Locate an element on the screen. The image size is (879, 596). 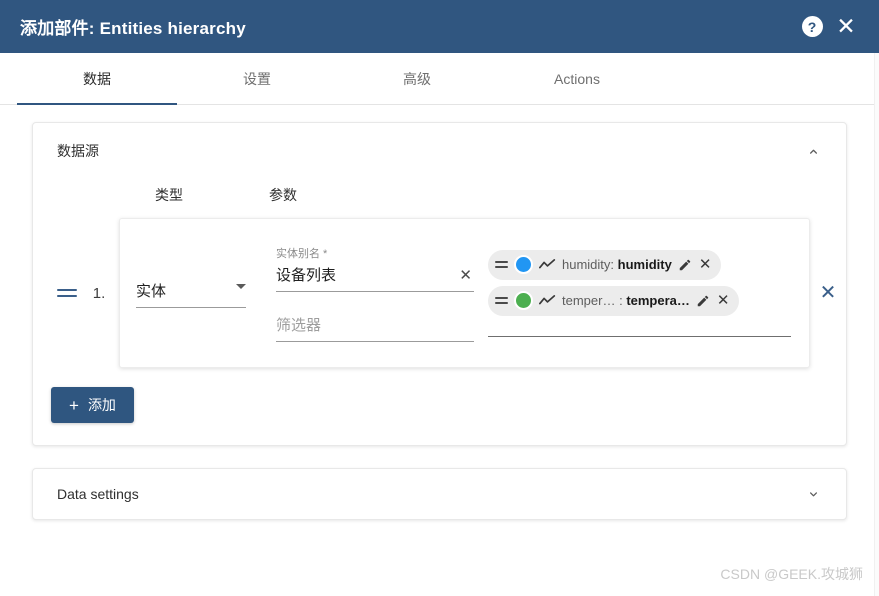
datakey-chip: temper… : tempera… ✕ is located at coordinates (614, 300).